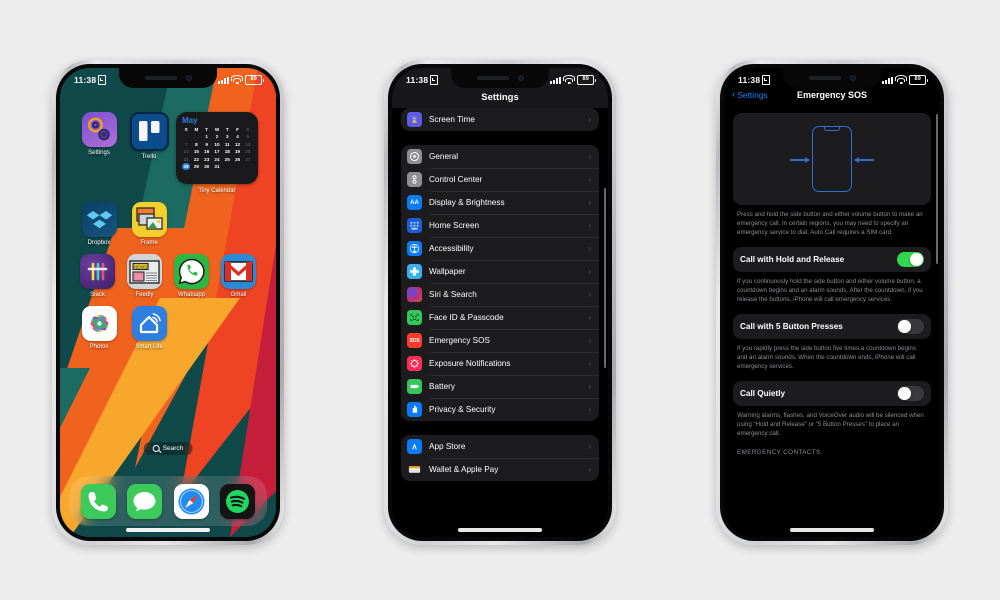  What do you see at coordinates (500, 409) in the screenshot?
I see `sidebar-item-privacy-security: Privacy & Security ›` at bounding box center [500, 409].